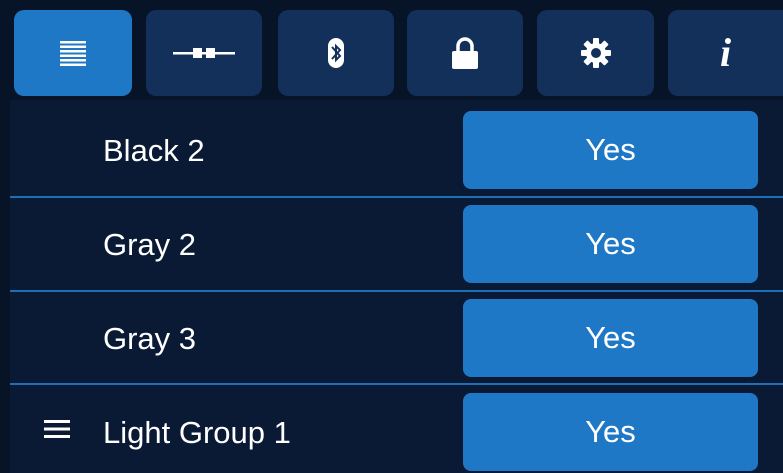 The height and width of the screenshot is (473, 783). I want to click on tab-list, so click(73, 53).